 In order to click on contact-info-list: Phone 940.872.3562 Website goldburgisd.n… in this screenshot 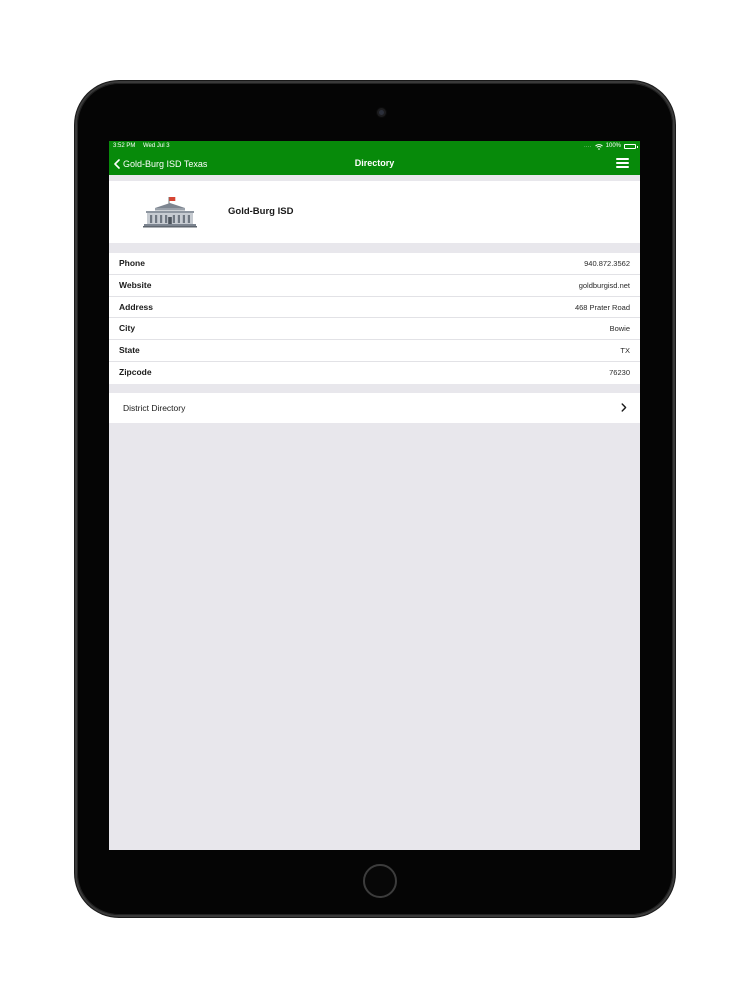, I will do `click(374, 318)`.